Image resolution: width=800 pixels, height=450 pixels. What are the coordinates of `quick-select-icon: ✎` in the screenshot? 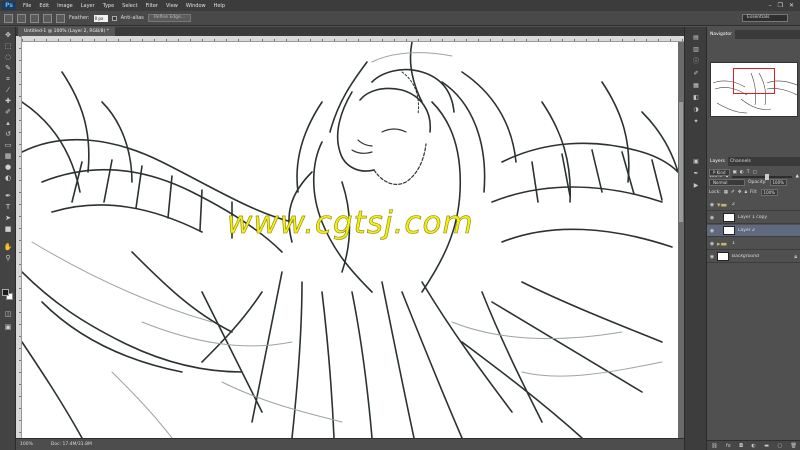 It's located at (8, 68).